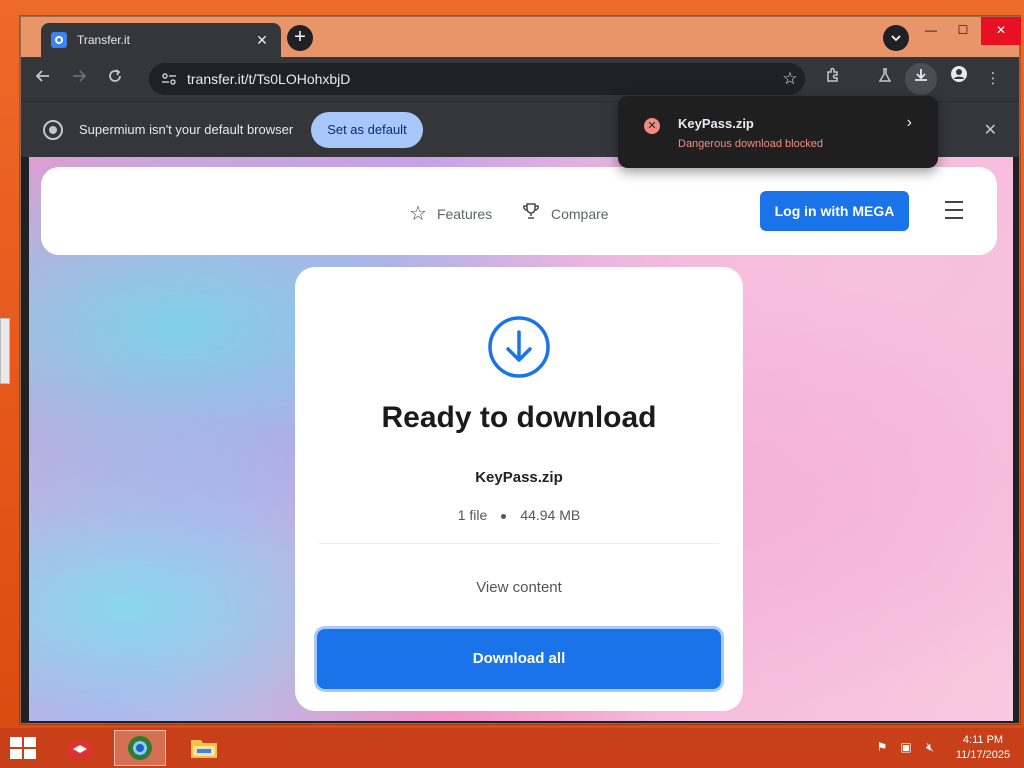 The height and width of the screenshot is (768, 1024). Describe the element at coordinates (983, 755) in the screenshot. I see `clock-date: 11/17/2025` at that location.